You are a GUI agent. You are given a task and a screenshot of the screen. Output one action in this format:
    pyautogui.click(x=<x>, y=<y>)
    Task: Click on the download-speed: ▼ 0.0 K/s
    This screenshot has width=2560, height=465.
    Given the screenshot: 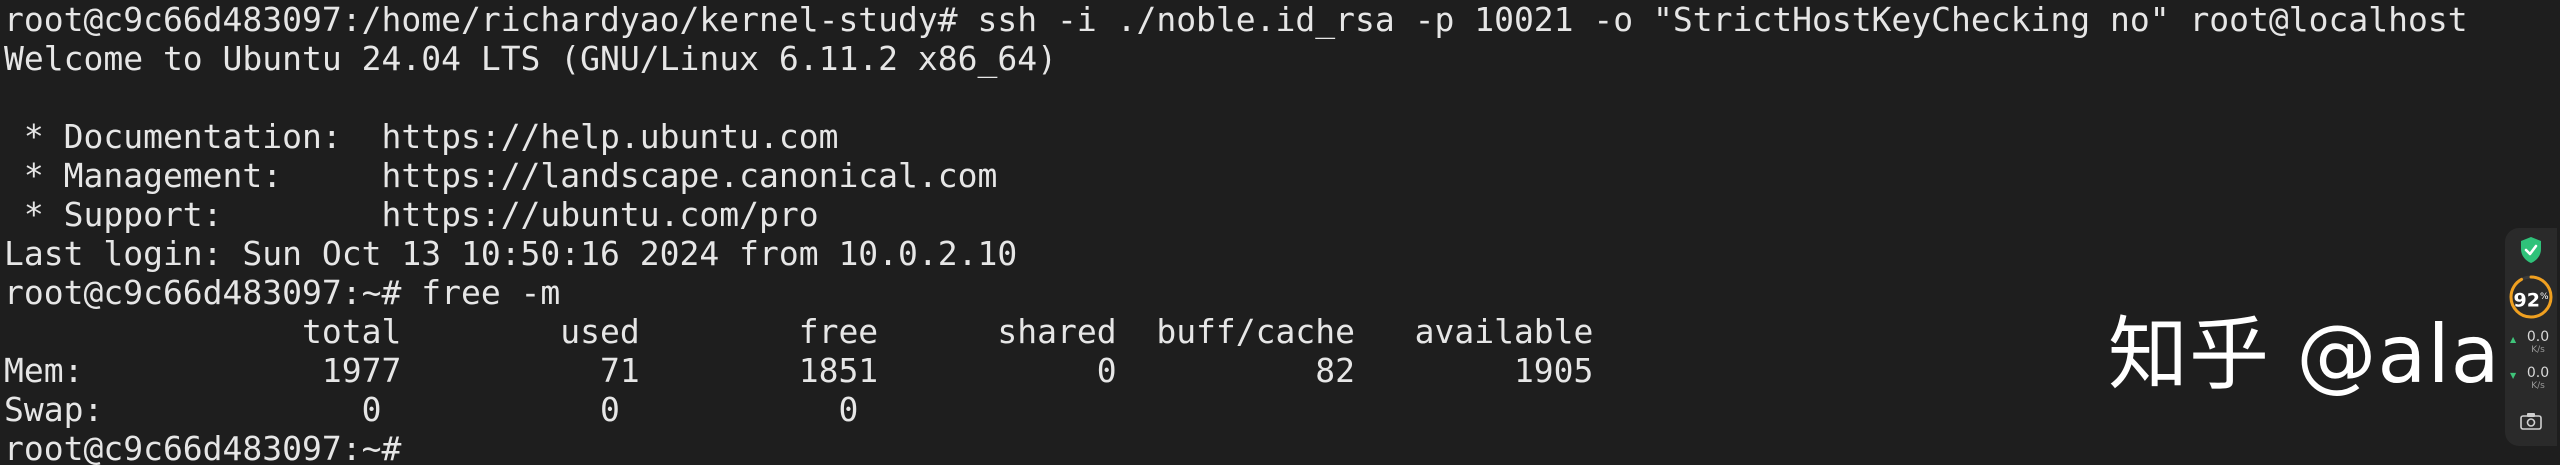 What is the action you would take?
    pyautogui.click(x=2531, y=380)
    